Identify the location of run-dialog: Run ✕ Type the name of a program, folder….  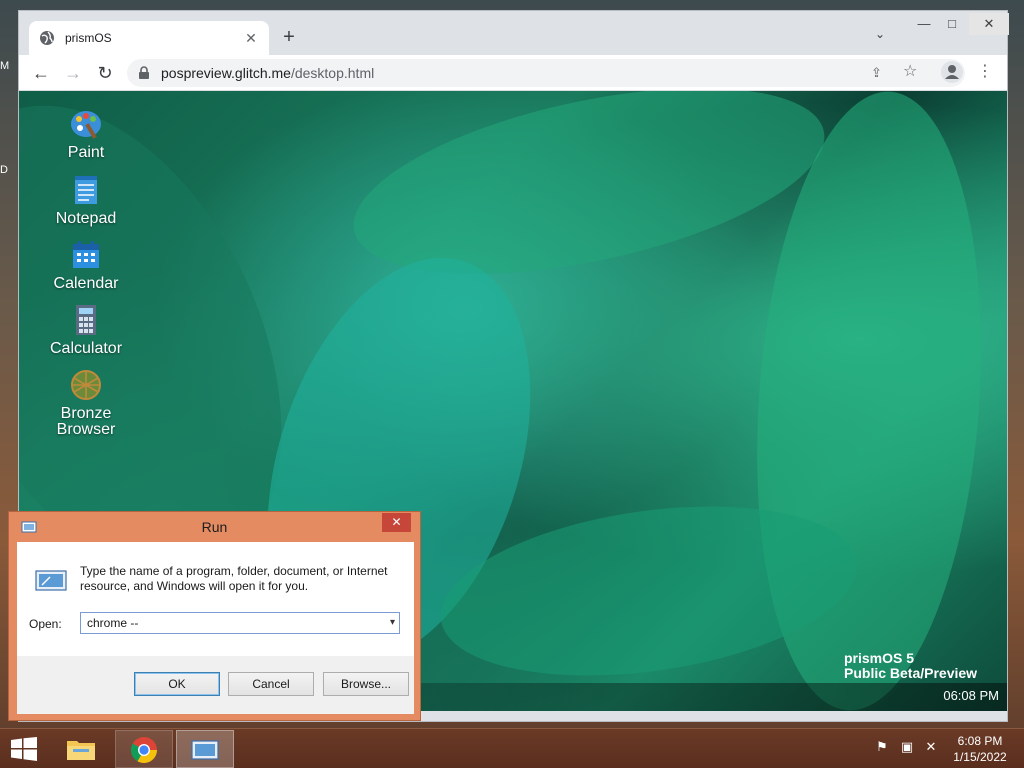
(214, 616).